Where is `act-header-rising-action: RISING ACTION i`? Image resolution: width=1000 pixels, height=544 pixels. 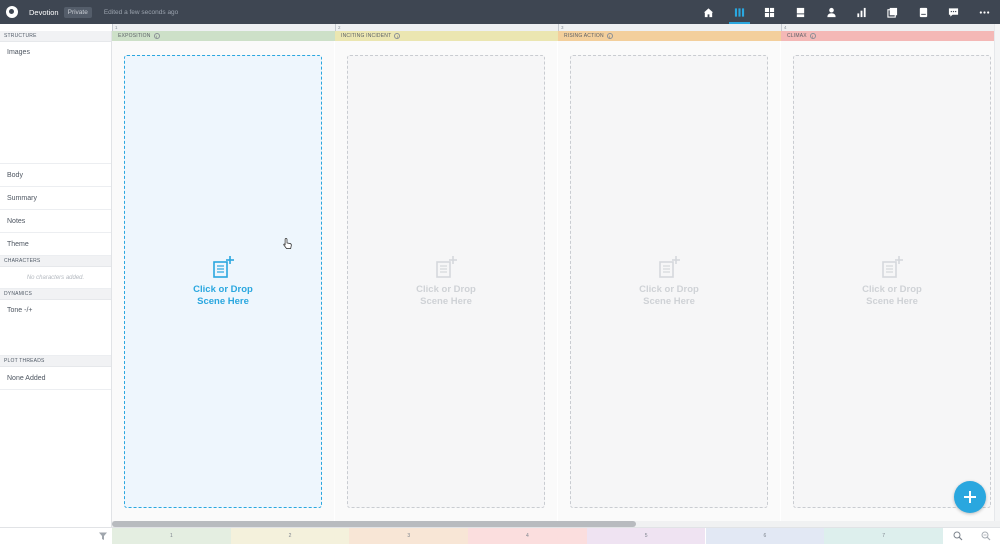 act-header-rising-action: RISING ACTION i is located at coordinates (669, 36).